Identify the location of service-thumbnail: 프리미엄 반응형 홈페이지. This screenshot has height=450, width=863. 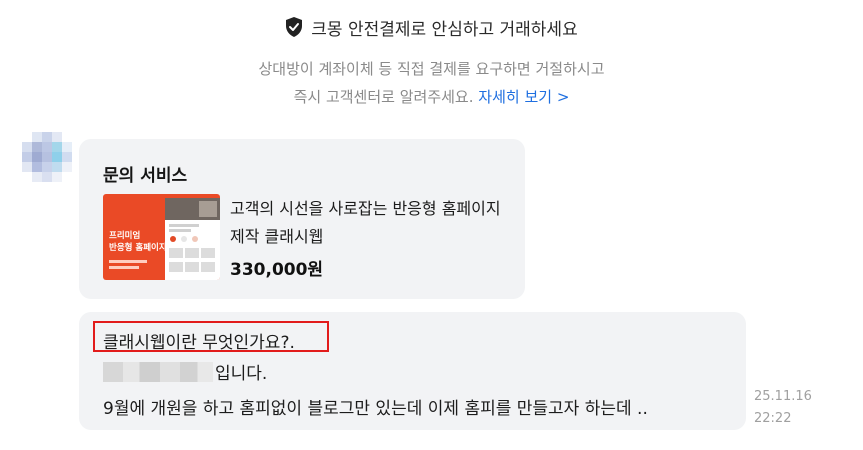
(161, 237).